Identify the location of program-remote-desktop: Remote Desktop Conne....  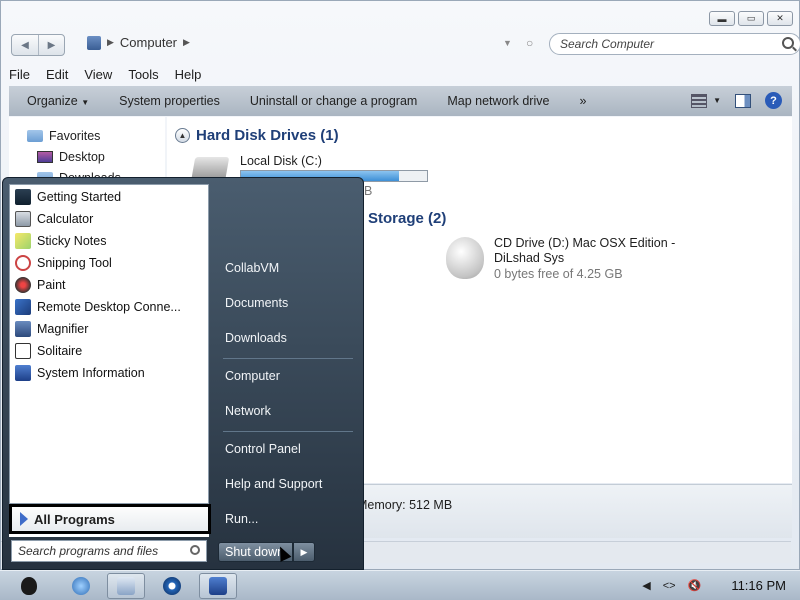
(98, 307).